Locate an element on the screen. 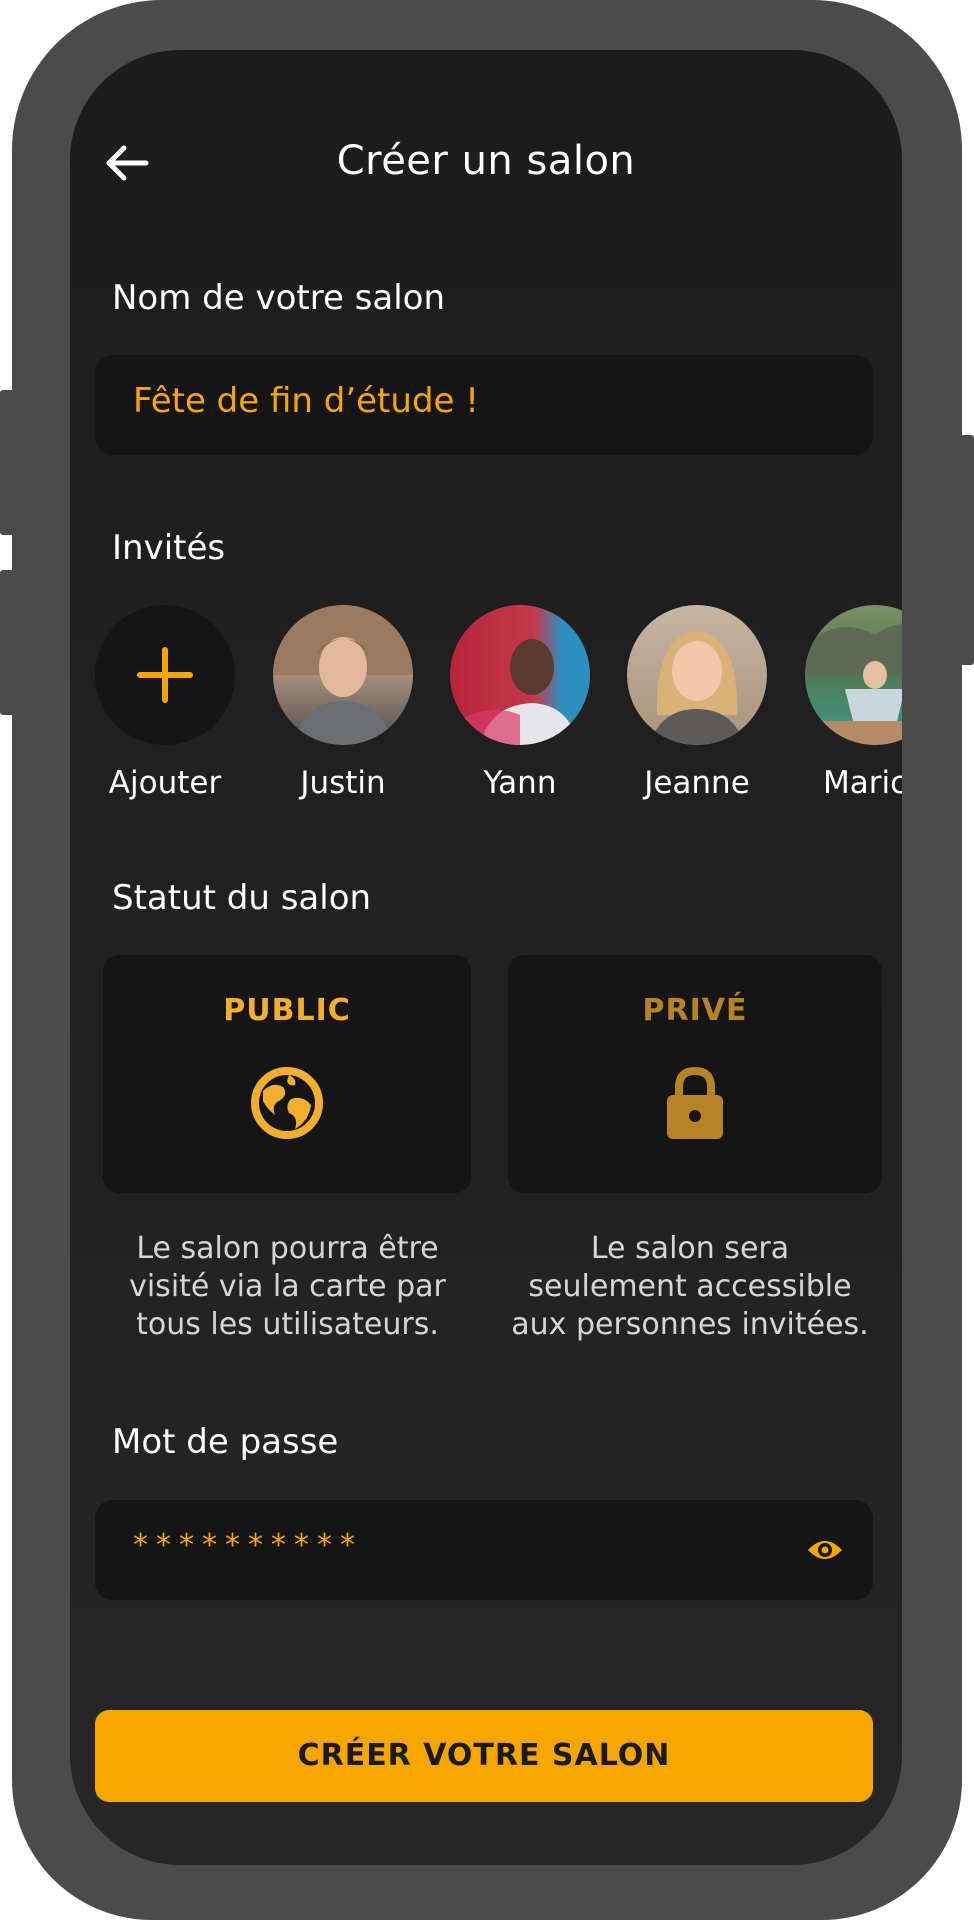  plus-icon is located at coordinates (165, 675).